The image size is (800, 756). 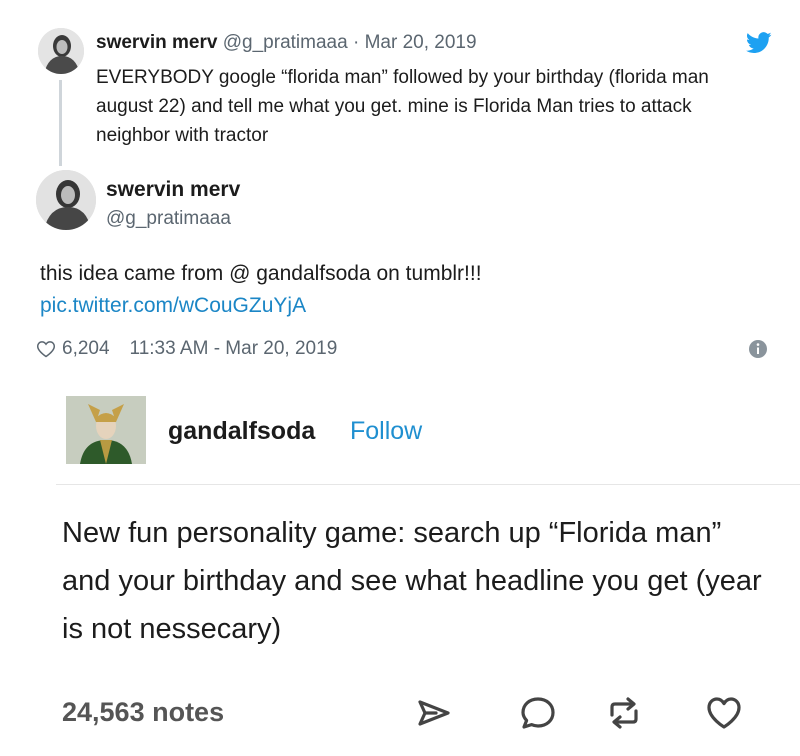 I want to click on share-icon, so click(x=434, y=713).